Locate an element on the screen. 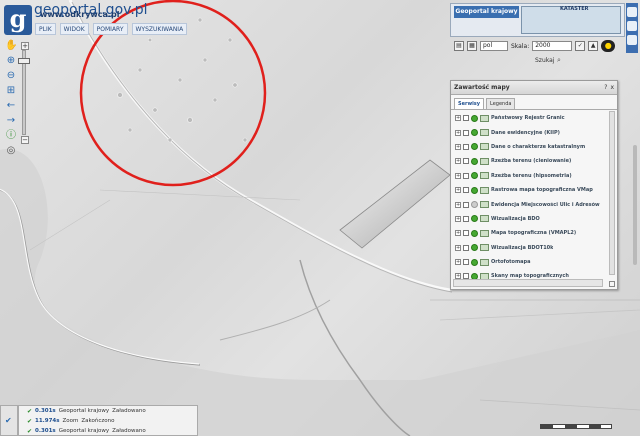  layer-row: + Mapa topograficzna (VMAPL2) is located at coordinates (530, 233).